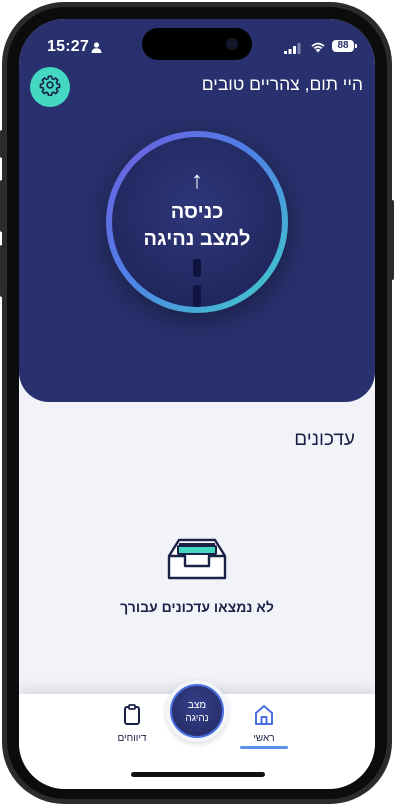  I want to click on empty-updates-message: לא נמצאו עדכונים עבורך, so click(197, 607).